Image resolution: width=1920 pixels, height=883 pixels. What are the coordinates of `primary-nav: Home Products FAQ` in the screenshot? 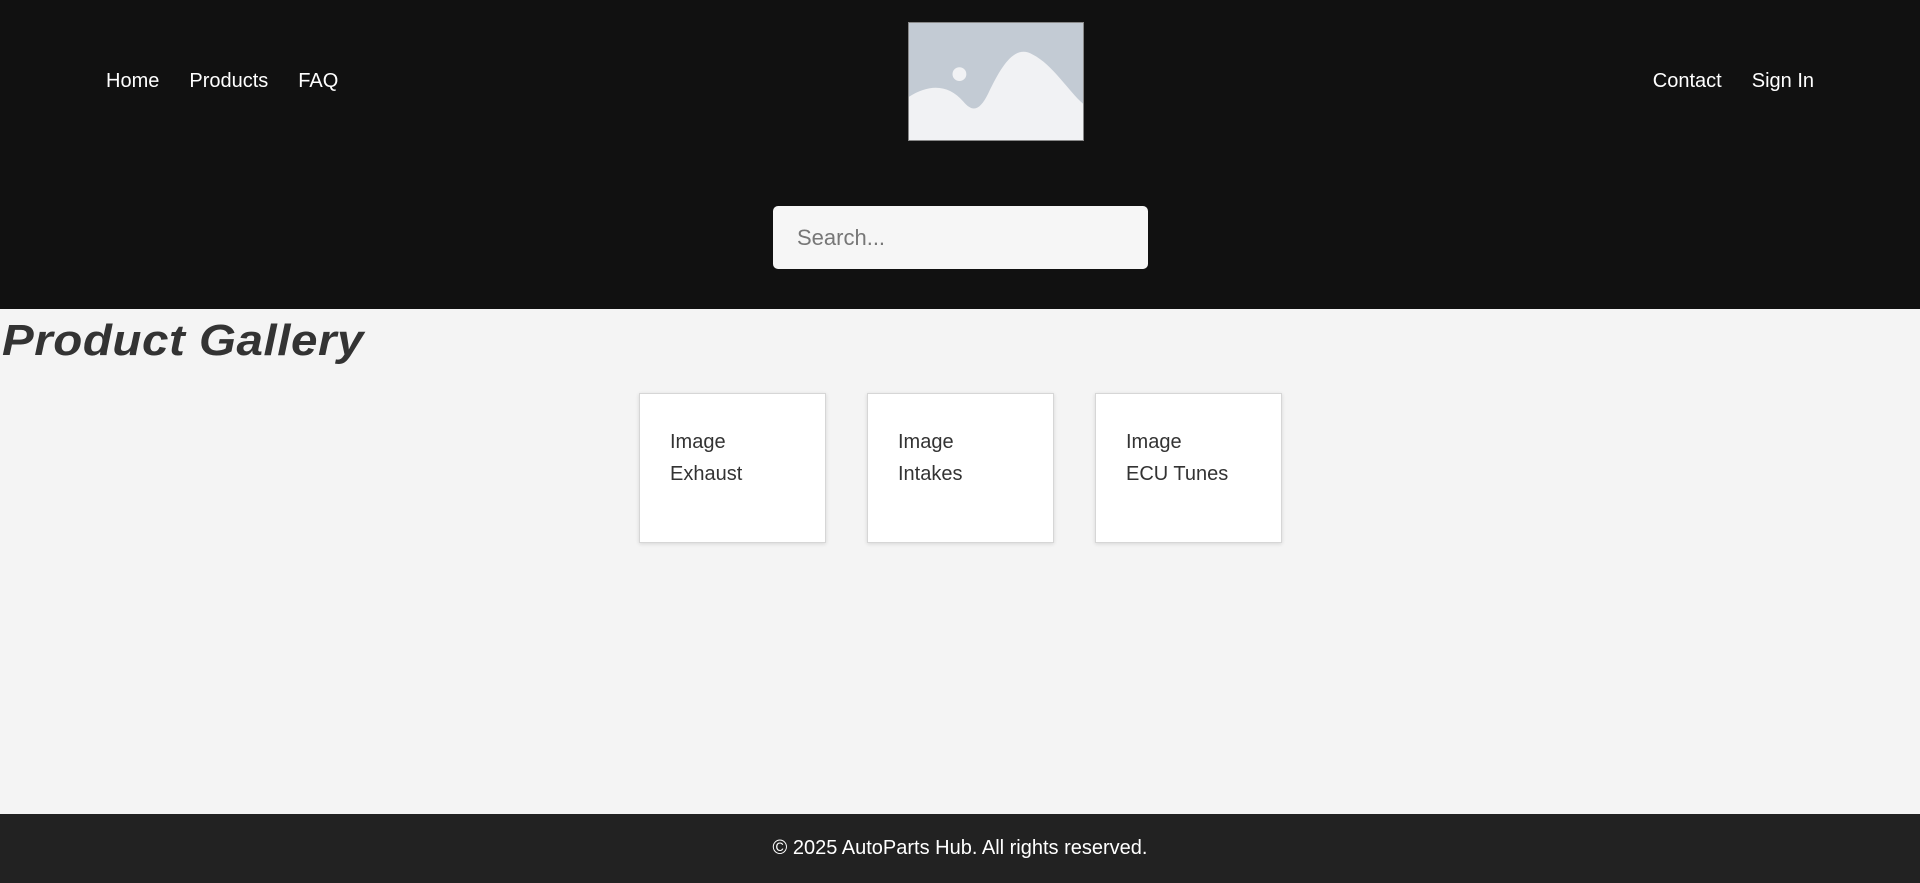 It's located at (222, 81).